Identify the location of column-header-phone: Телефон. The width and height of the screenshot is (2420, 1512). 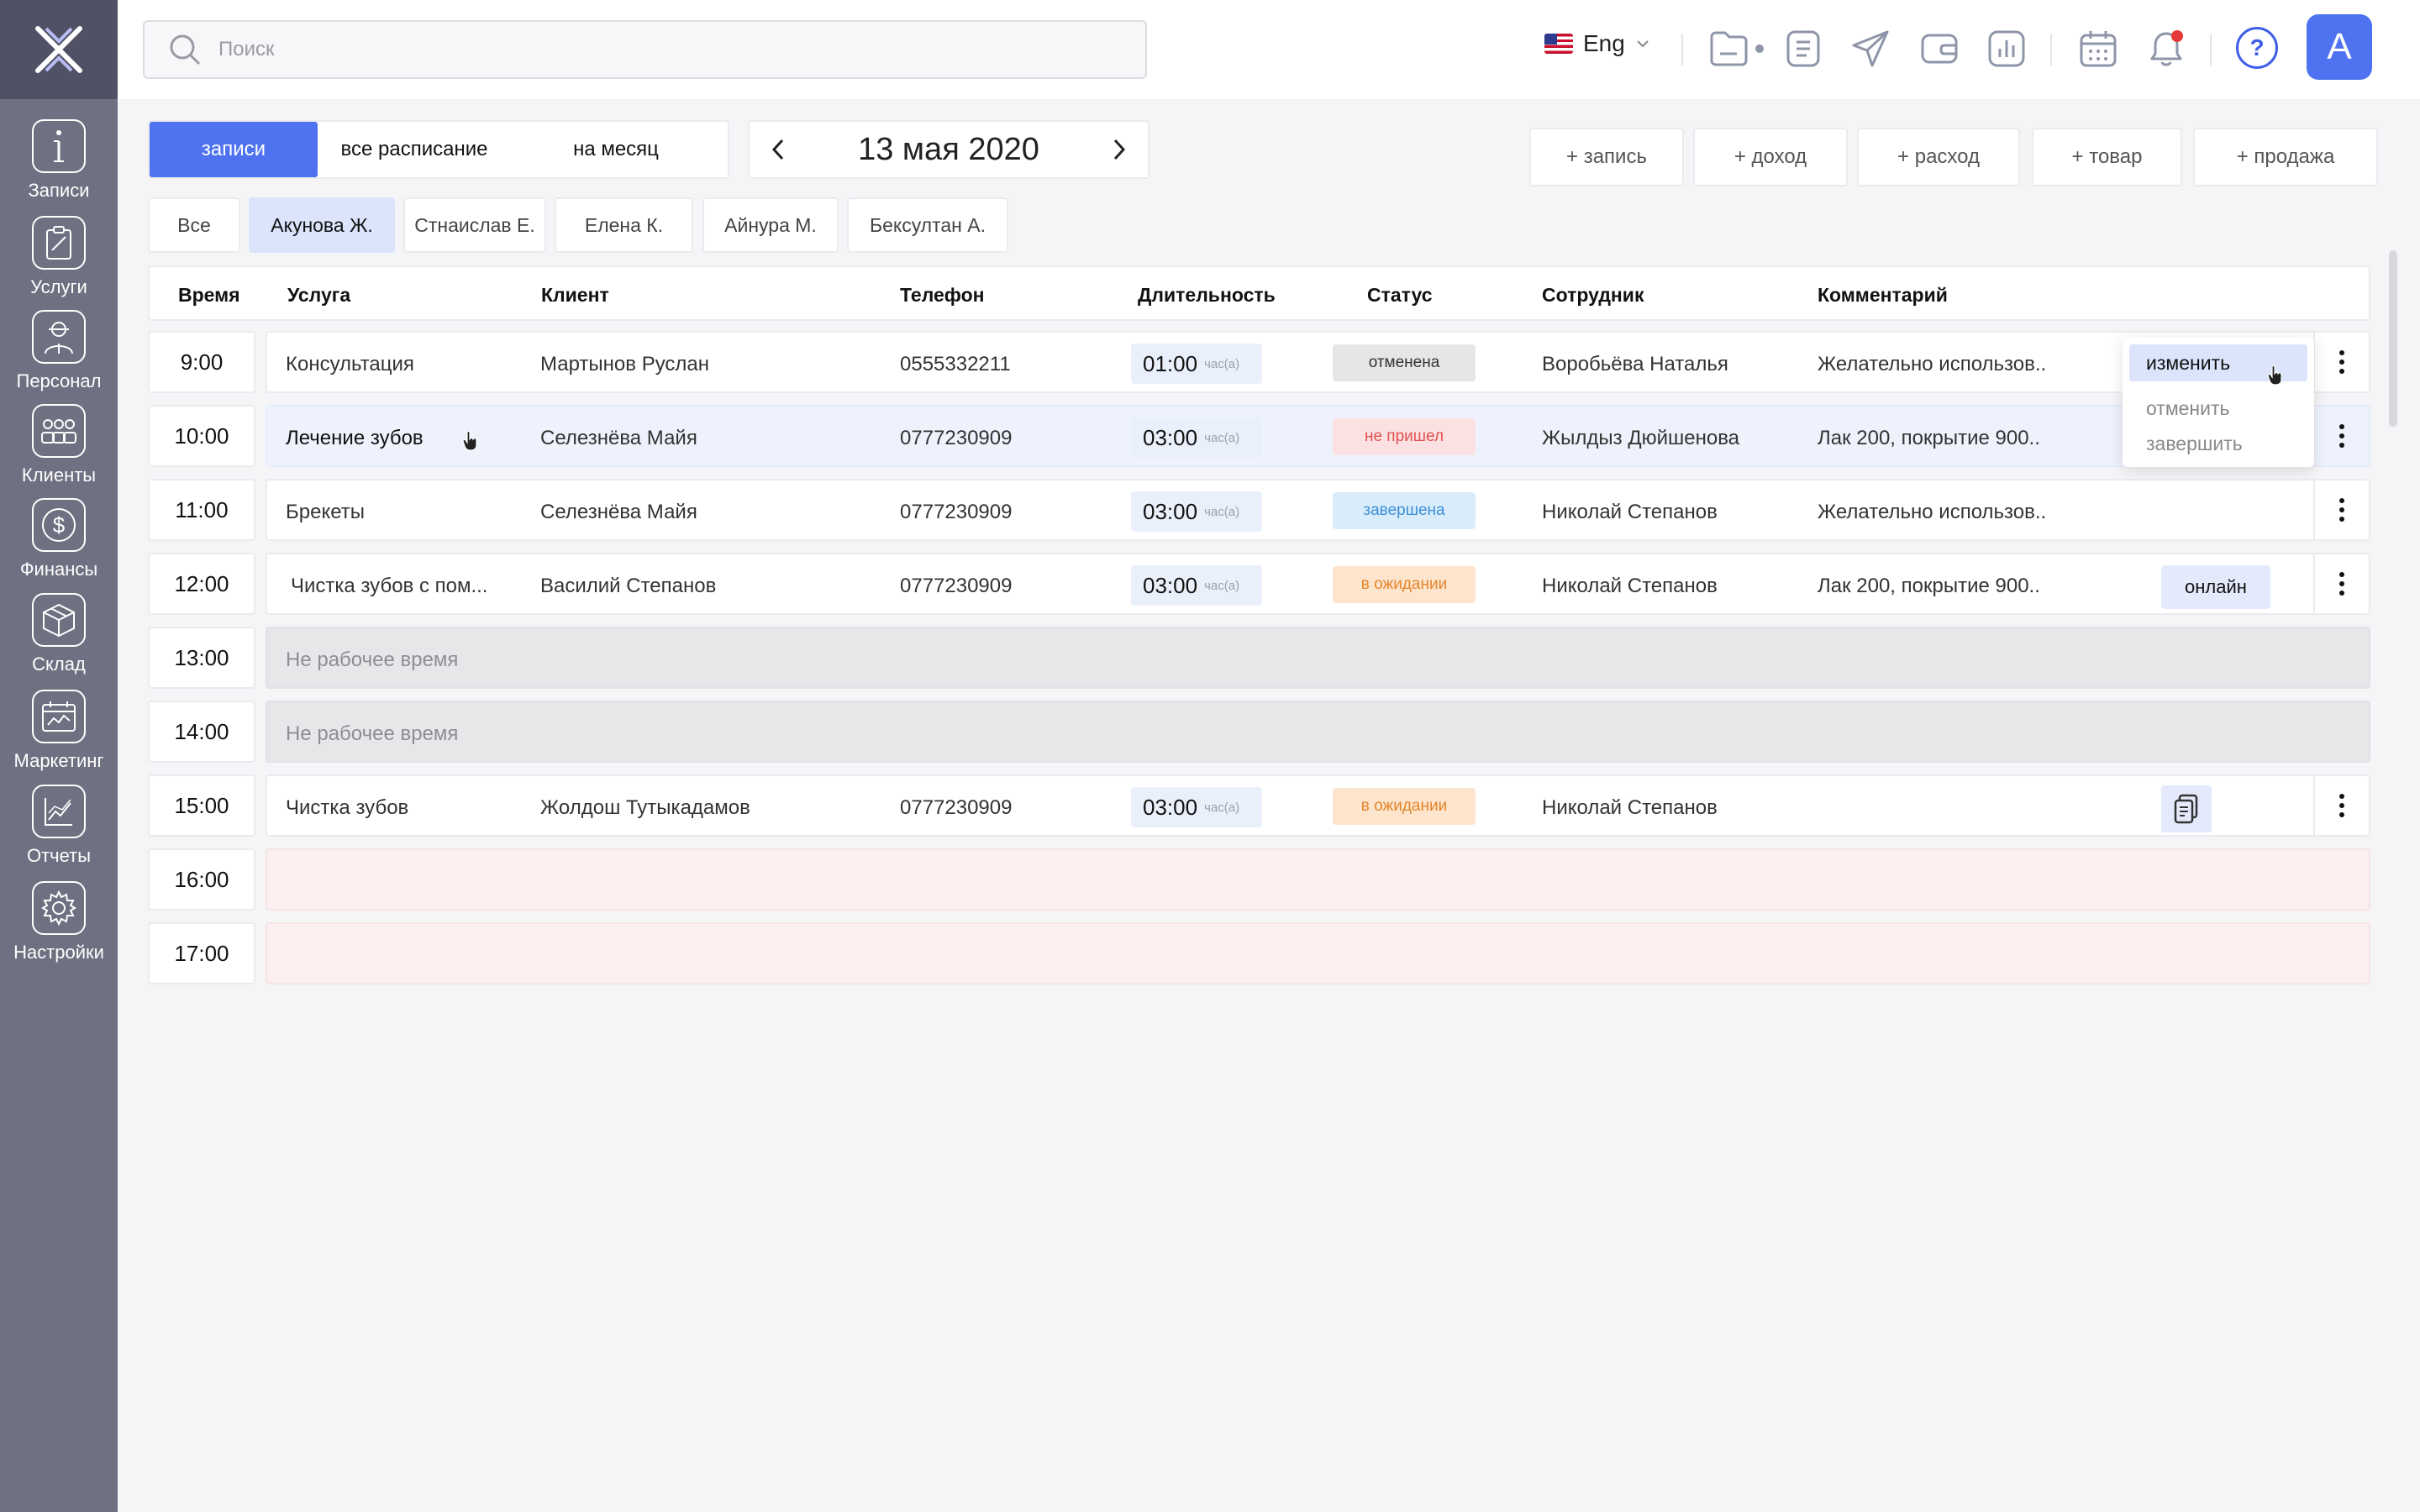
(942, 295).